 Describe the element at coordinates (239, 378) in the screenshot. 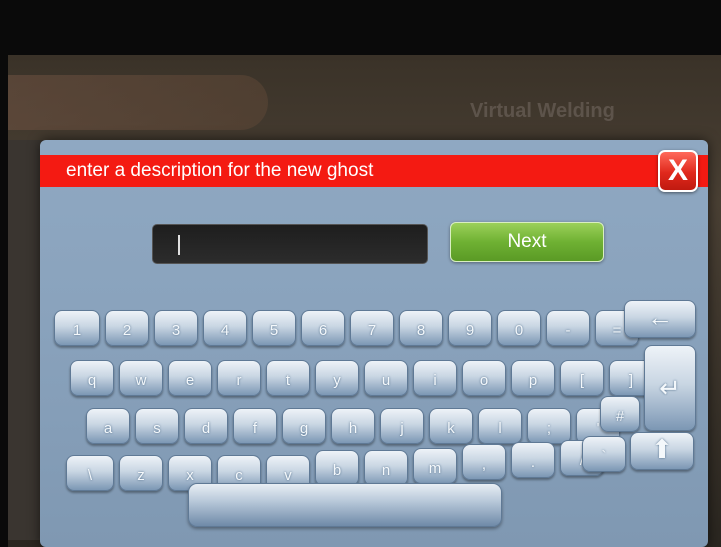

I see `key-r: r` at that location.